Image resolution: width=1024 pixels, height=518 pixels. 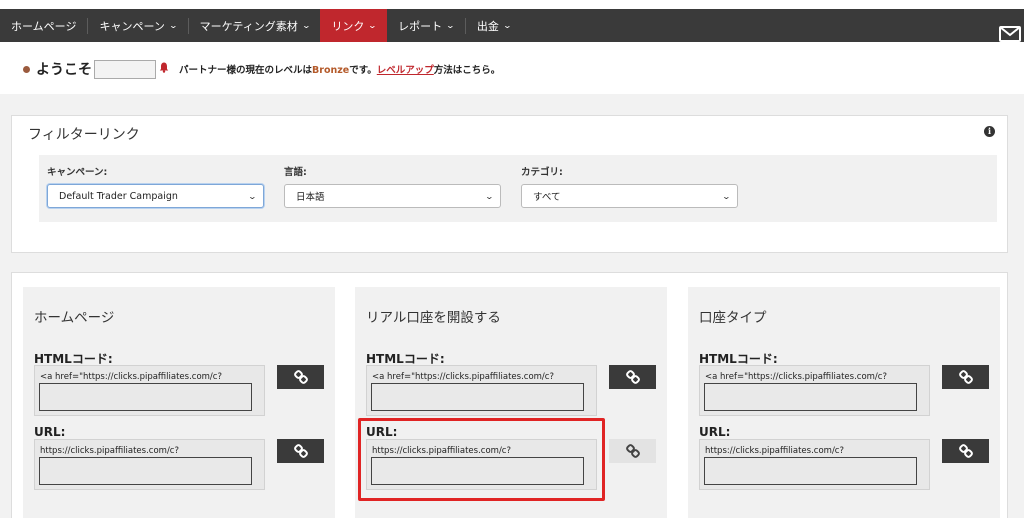 I want to click on card-title: 口座タイプ, so click(x=733, y=318).